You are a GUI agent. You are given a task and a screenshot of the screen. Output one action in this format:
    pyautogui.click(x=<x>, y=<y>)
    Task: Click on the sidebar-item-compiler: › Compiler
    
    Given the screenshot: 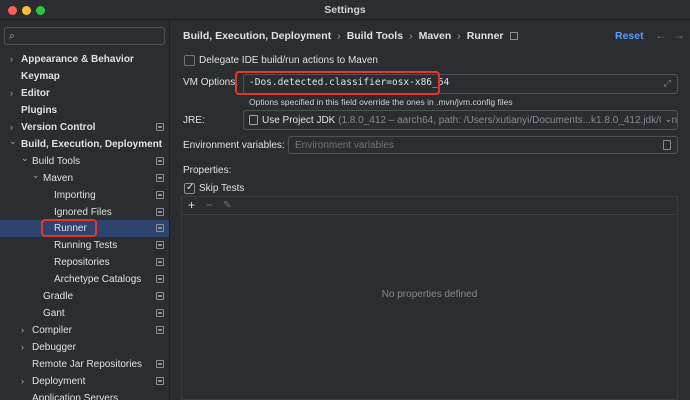 What is the action you would take?
    pyautogui.click(x=84, y=330)
    